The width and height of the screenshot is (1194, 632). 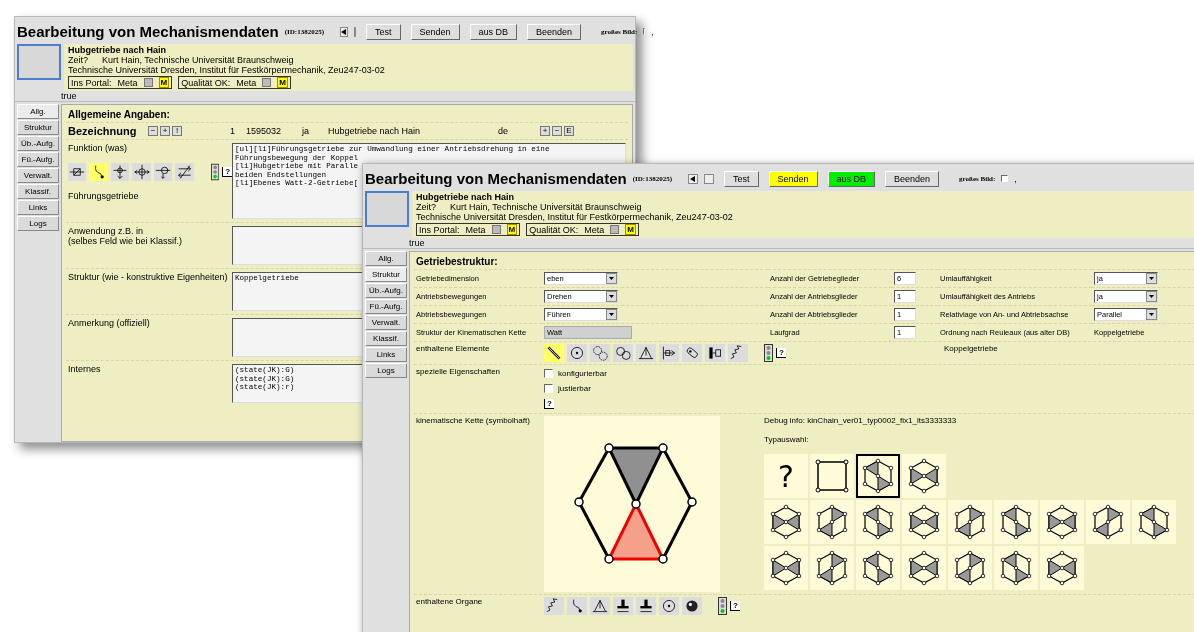 I want to click on field-label: Anmerkung (offiziell), so click(x=109, y=323).